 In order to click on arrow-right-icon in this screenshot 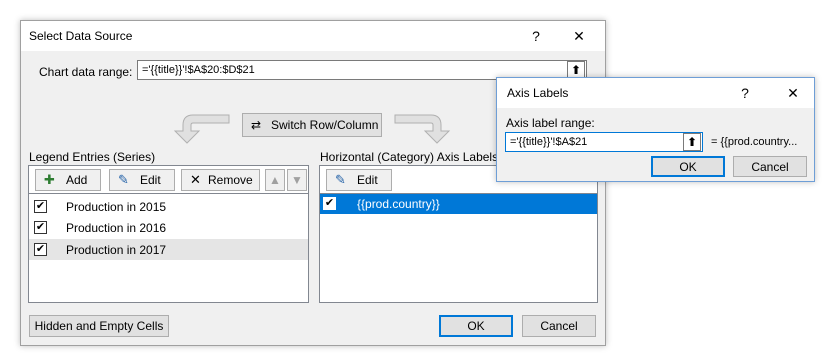, I will do `click(422, 129)`.